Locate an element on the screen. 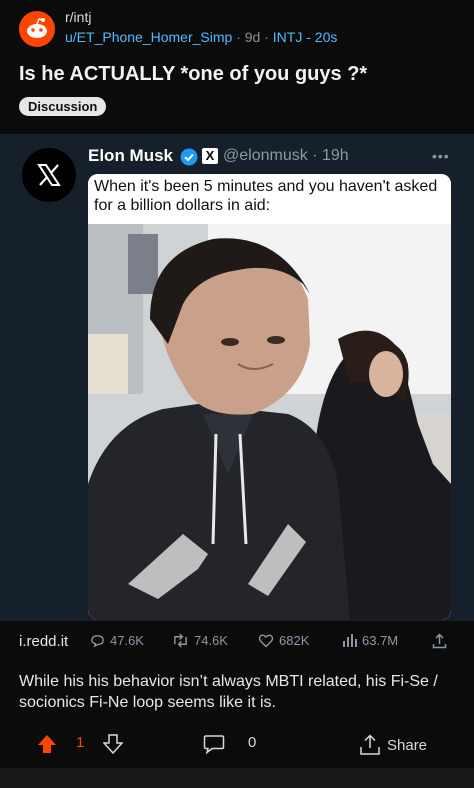 Image resolution: width=474 pixels, height=788 pixels. share-icon is located at coordinates (370, 744).